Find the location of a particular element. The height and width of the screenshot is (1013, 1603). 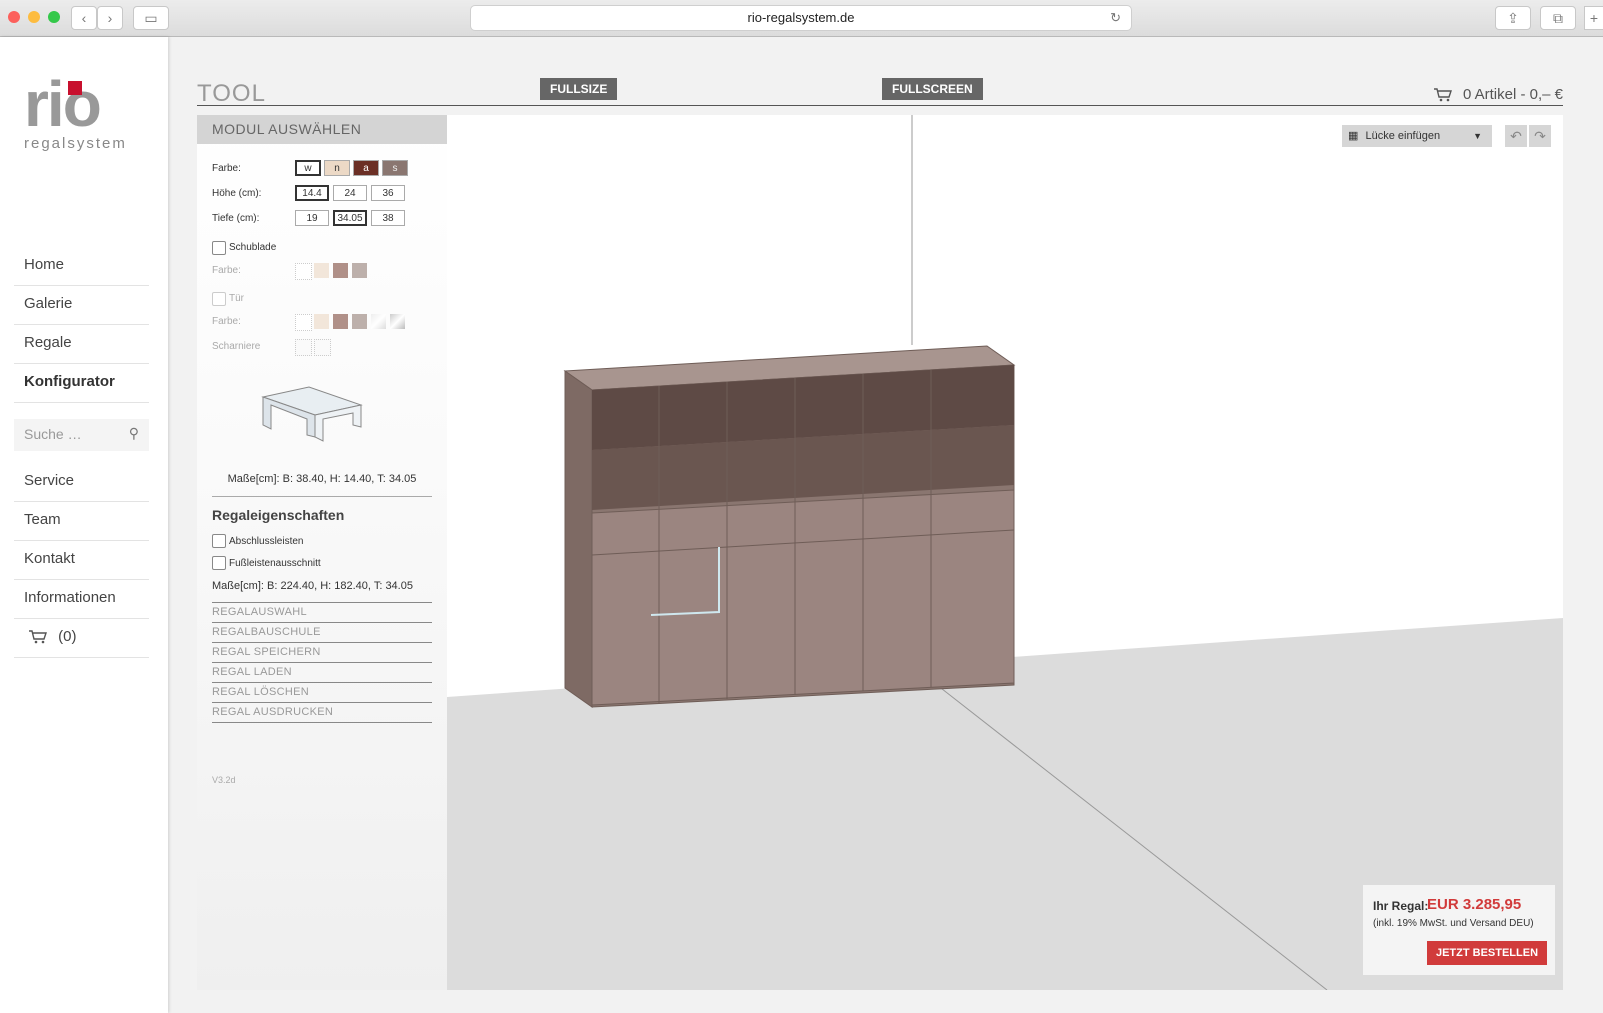

logo-red-square is located at coordinates (75, 88).